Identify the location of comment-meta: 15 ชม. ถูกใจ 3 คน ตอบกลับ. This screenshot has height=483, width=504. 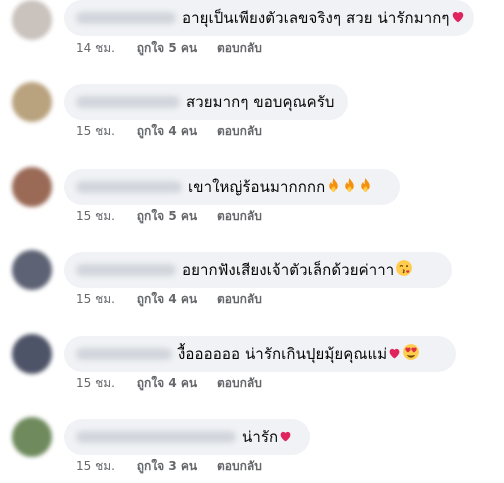
(169, 466).